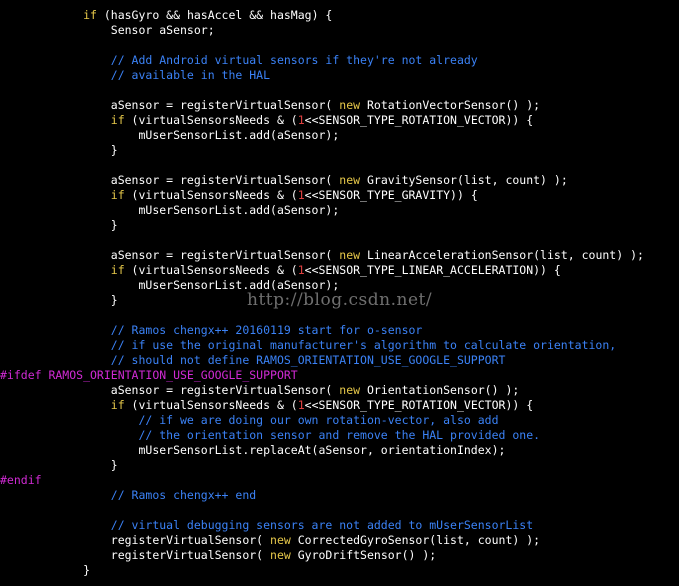 The width and height of the screenshot is (679, 586). Describe the element at coordinates (450, 105) in the screenshot. I see `code-text: RotationVectorSensor() );` at that location.